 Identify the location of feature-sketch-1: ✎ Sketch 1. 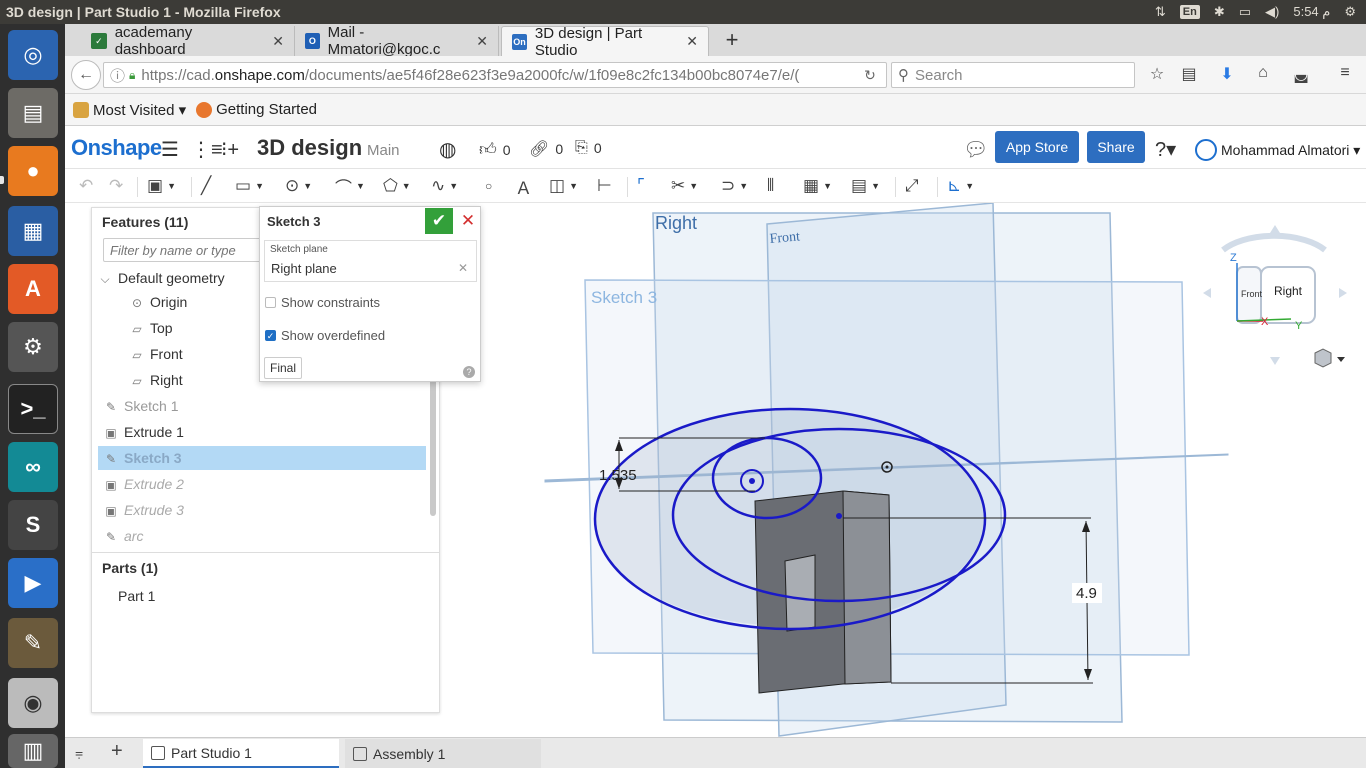
(262, 406).